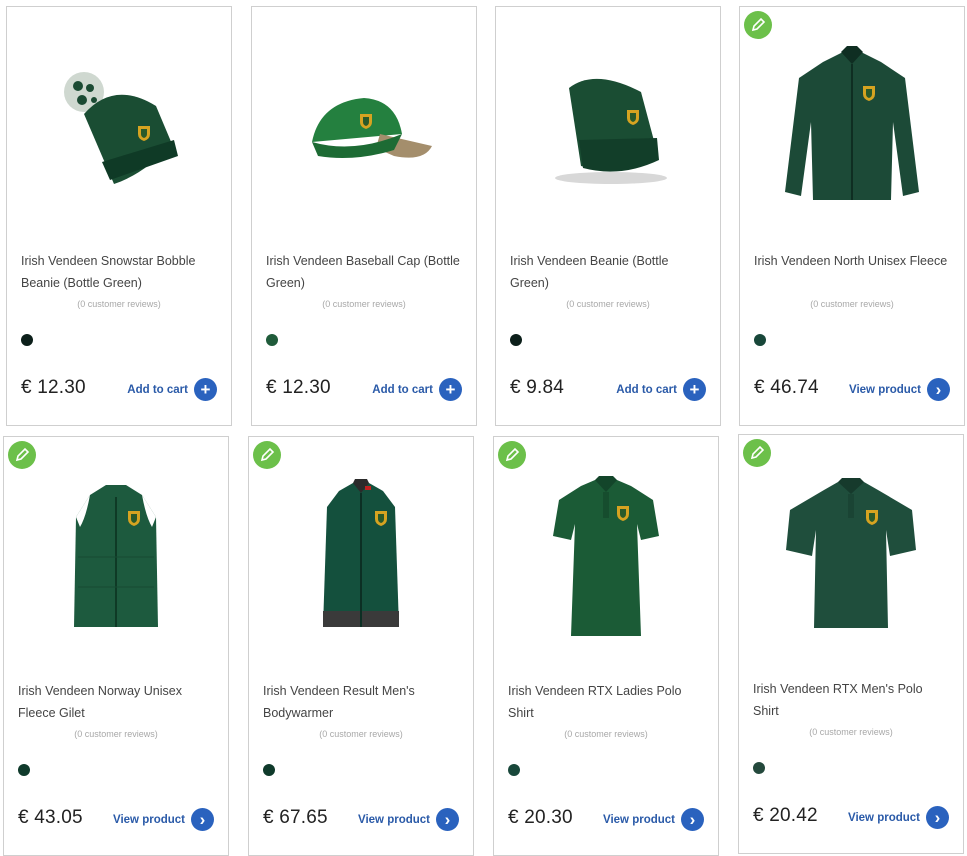  What do you see at coordinates (295, 817) in the screenshot?
I see `product-price: € 67.65` at bounding box center [295, 817].